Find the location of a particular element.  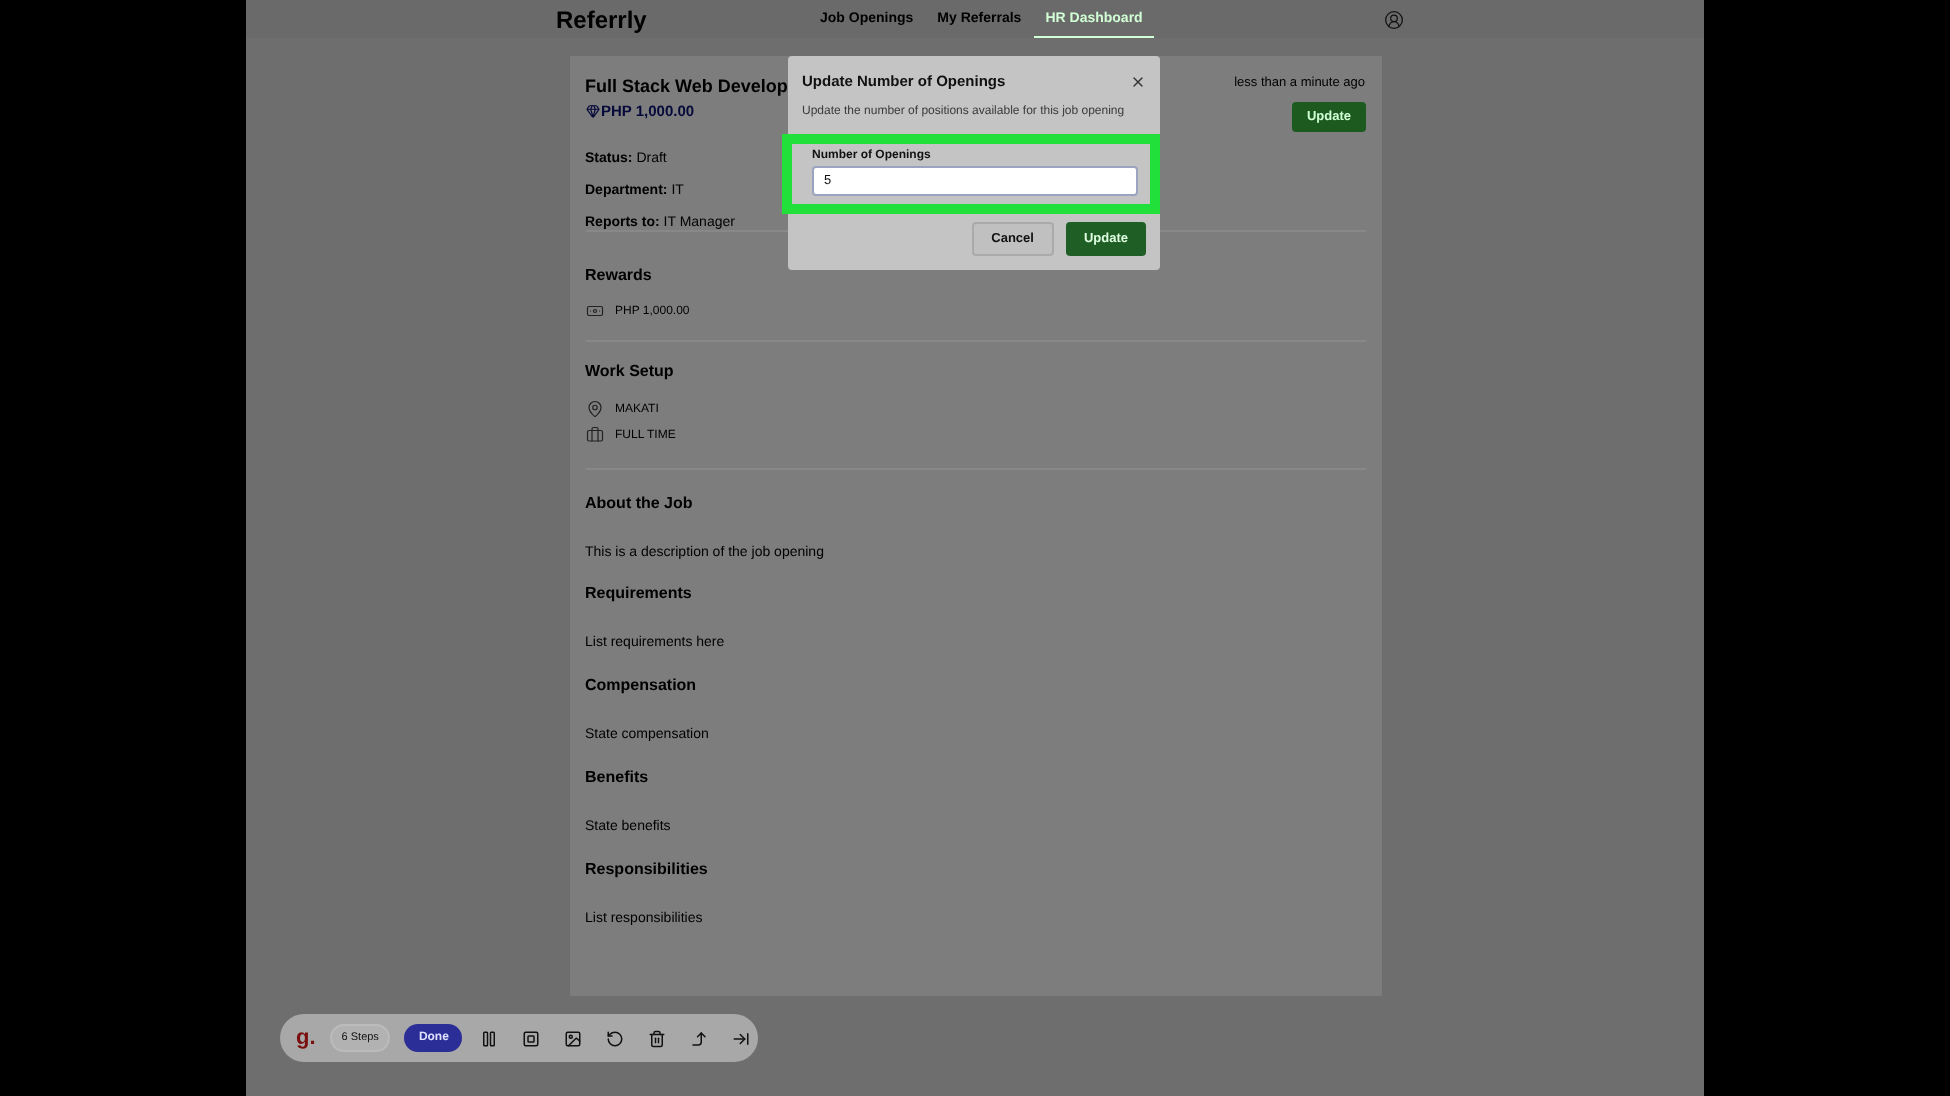

close-icon is located at coordinates (1138, 81).